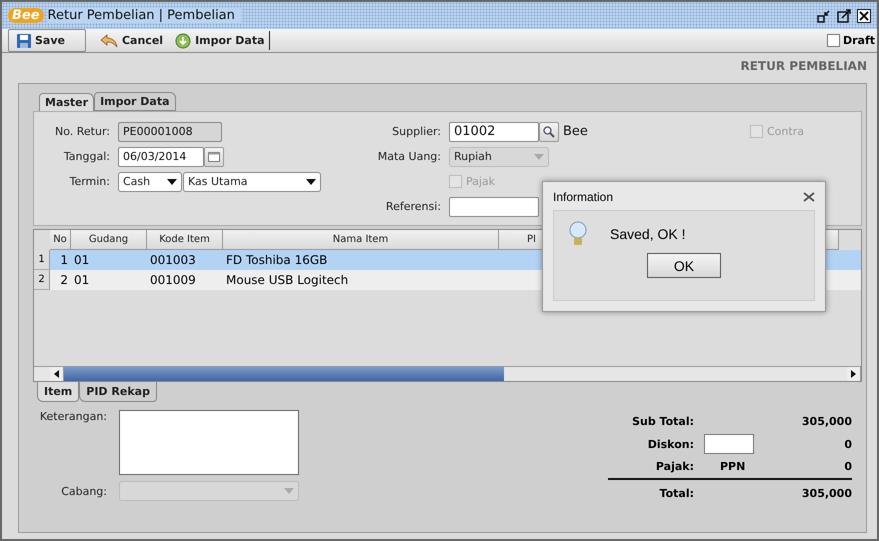 The height and width of the screenshot is (541, 879). Describe the element at coordinates (66, 102) in the screenshot. I see `tab: Master` at that location.